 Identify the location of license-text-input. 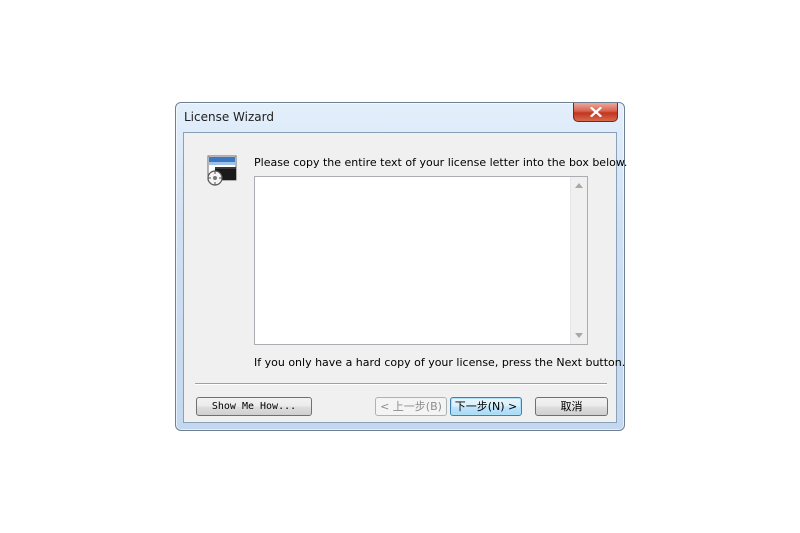
(413, 260).